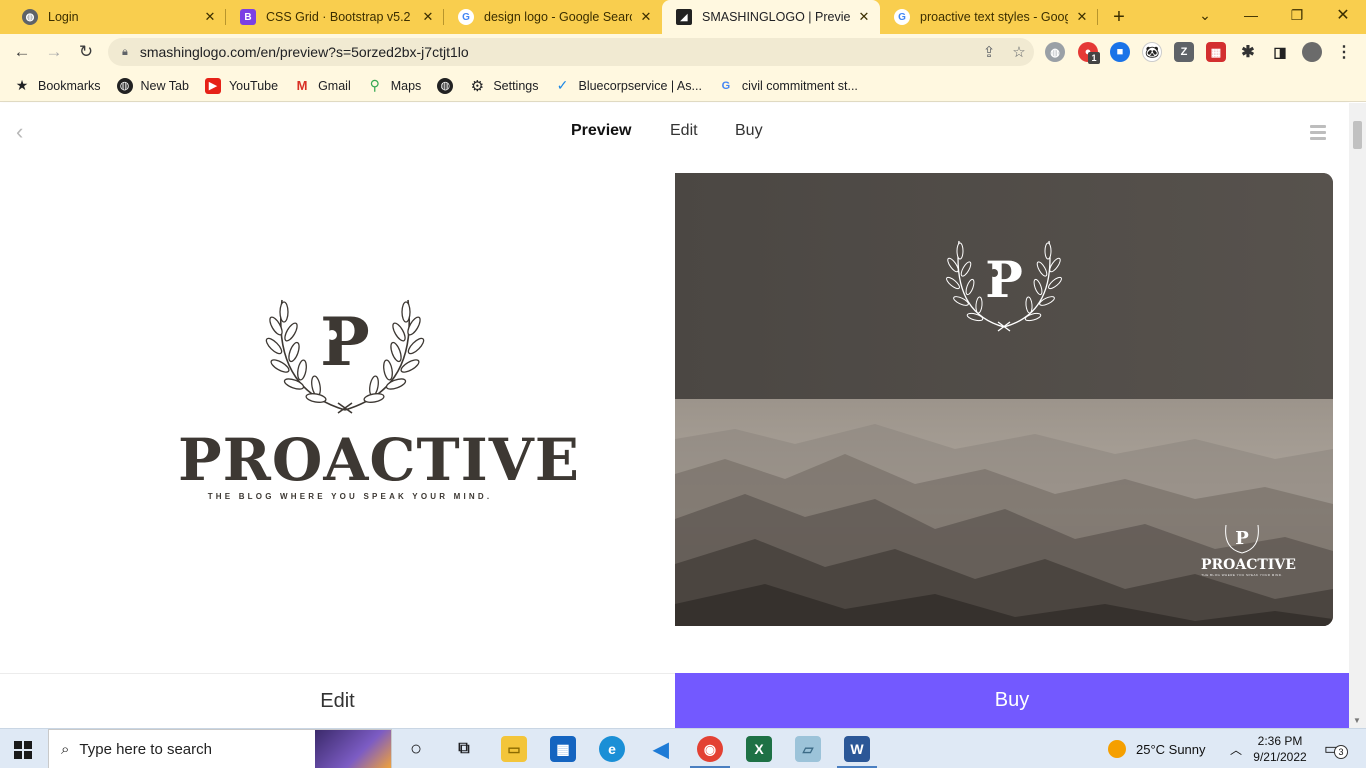 Image resolution: width=1366 pixels, height=768 pixels. What do you see at coordinates (63, 17) in the screenshot?
I see `tab-title: Login` at bounding box center [63, 17].